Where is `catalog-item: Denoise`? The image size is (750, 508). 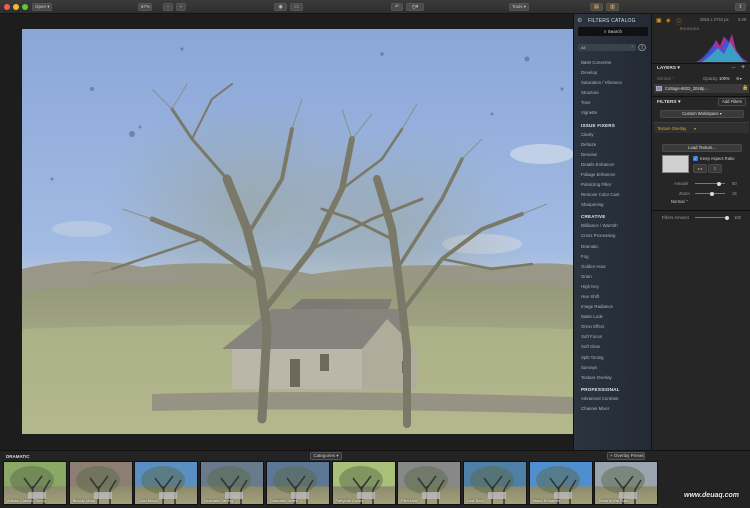 catalog-item: Denoise is located at coordinates (612, 155).